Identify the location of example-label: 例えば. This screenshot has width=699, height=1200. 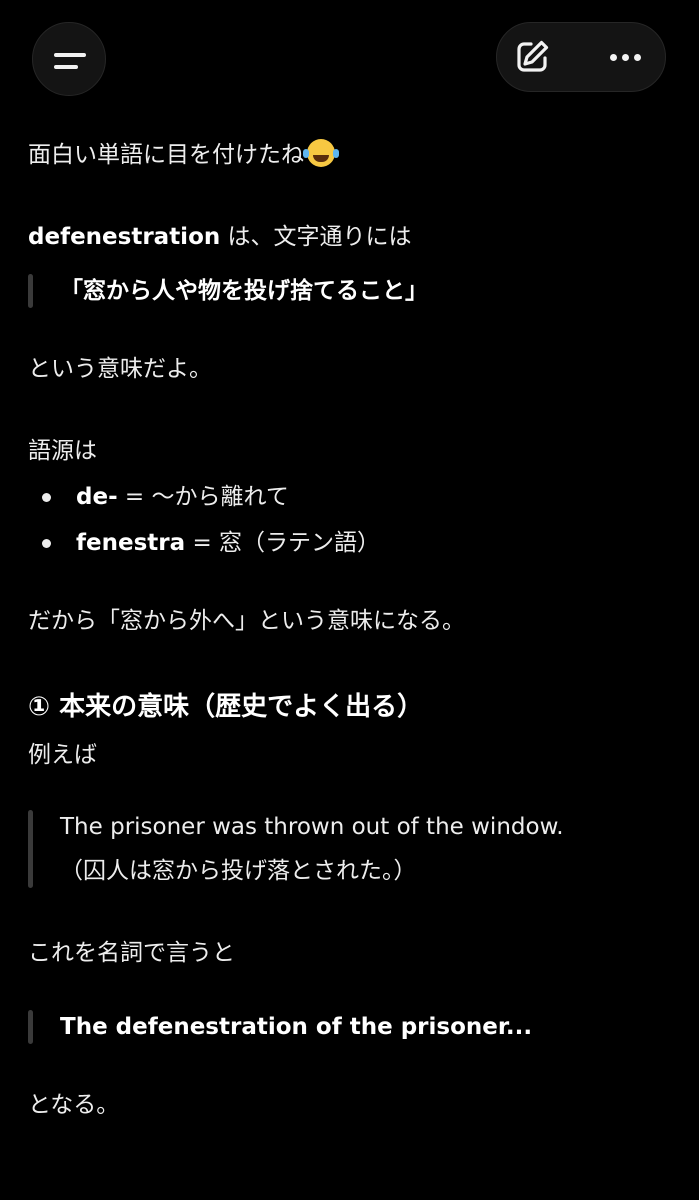
(62, 755).